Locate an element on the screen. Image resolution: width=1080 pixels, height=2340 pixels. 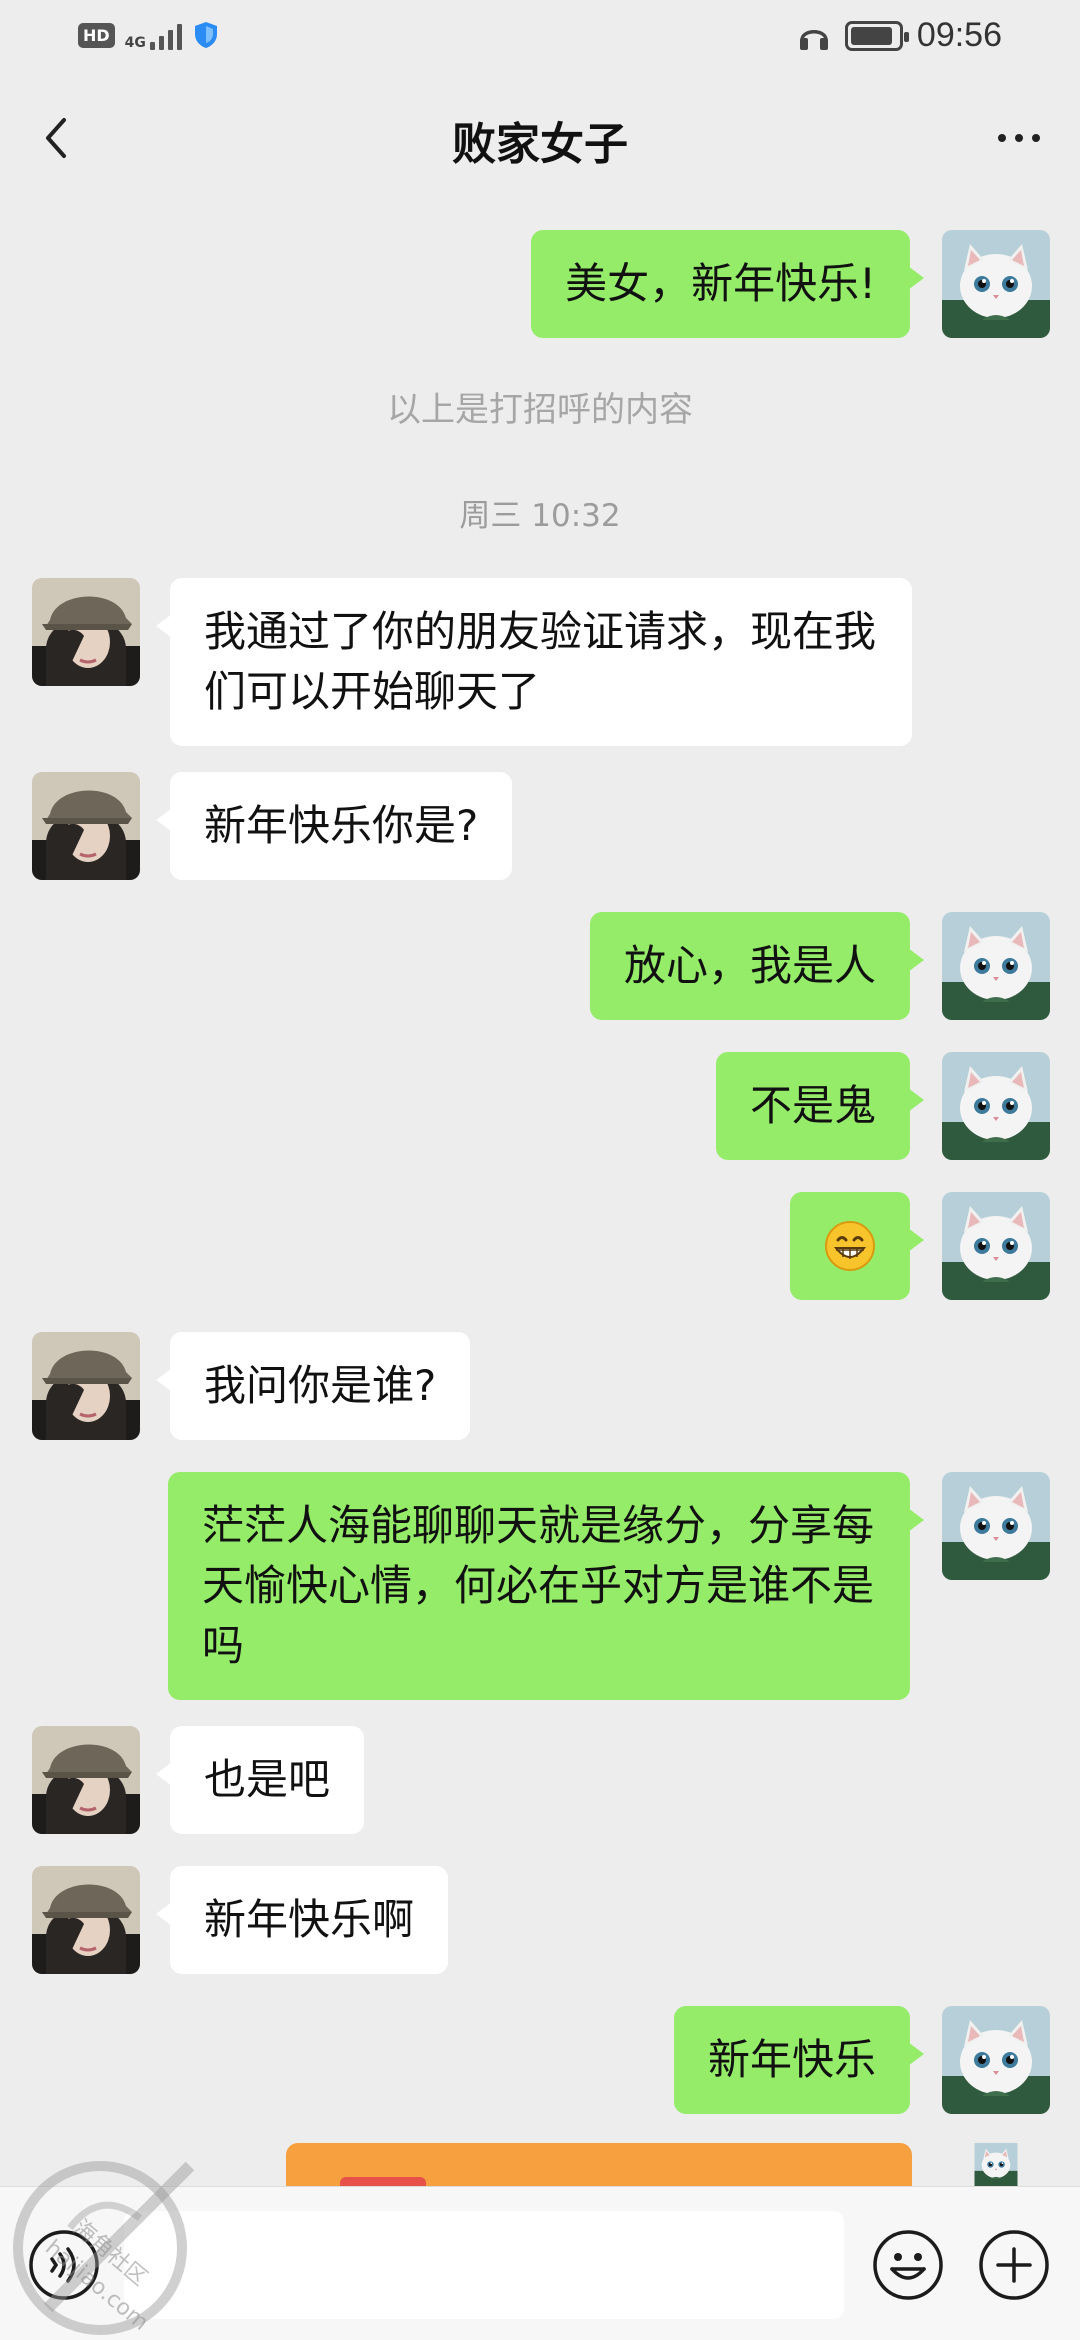
shield-icon is located at coordinates (205, 35).